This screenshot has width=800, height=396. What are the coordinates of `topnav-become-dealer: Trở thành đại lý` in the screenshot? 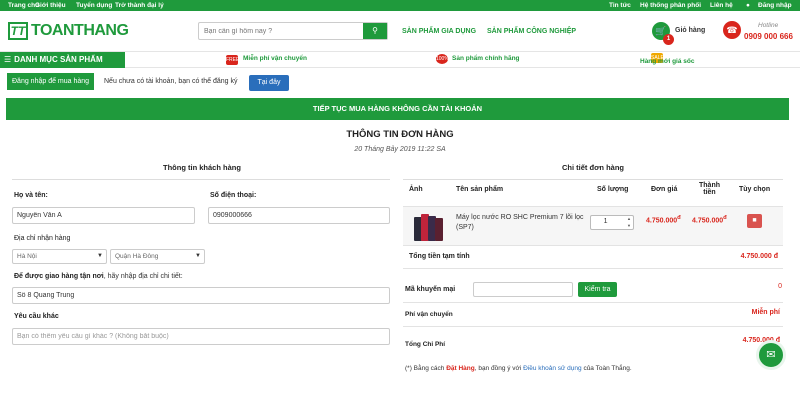 It's located at (139, 5).